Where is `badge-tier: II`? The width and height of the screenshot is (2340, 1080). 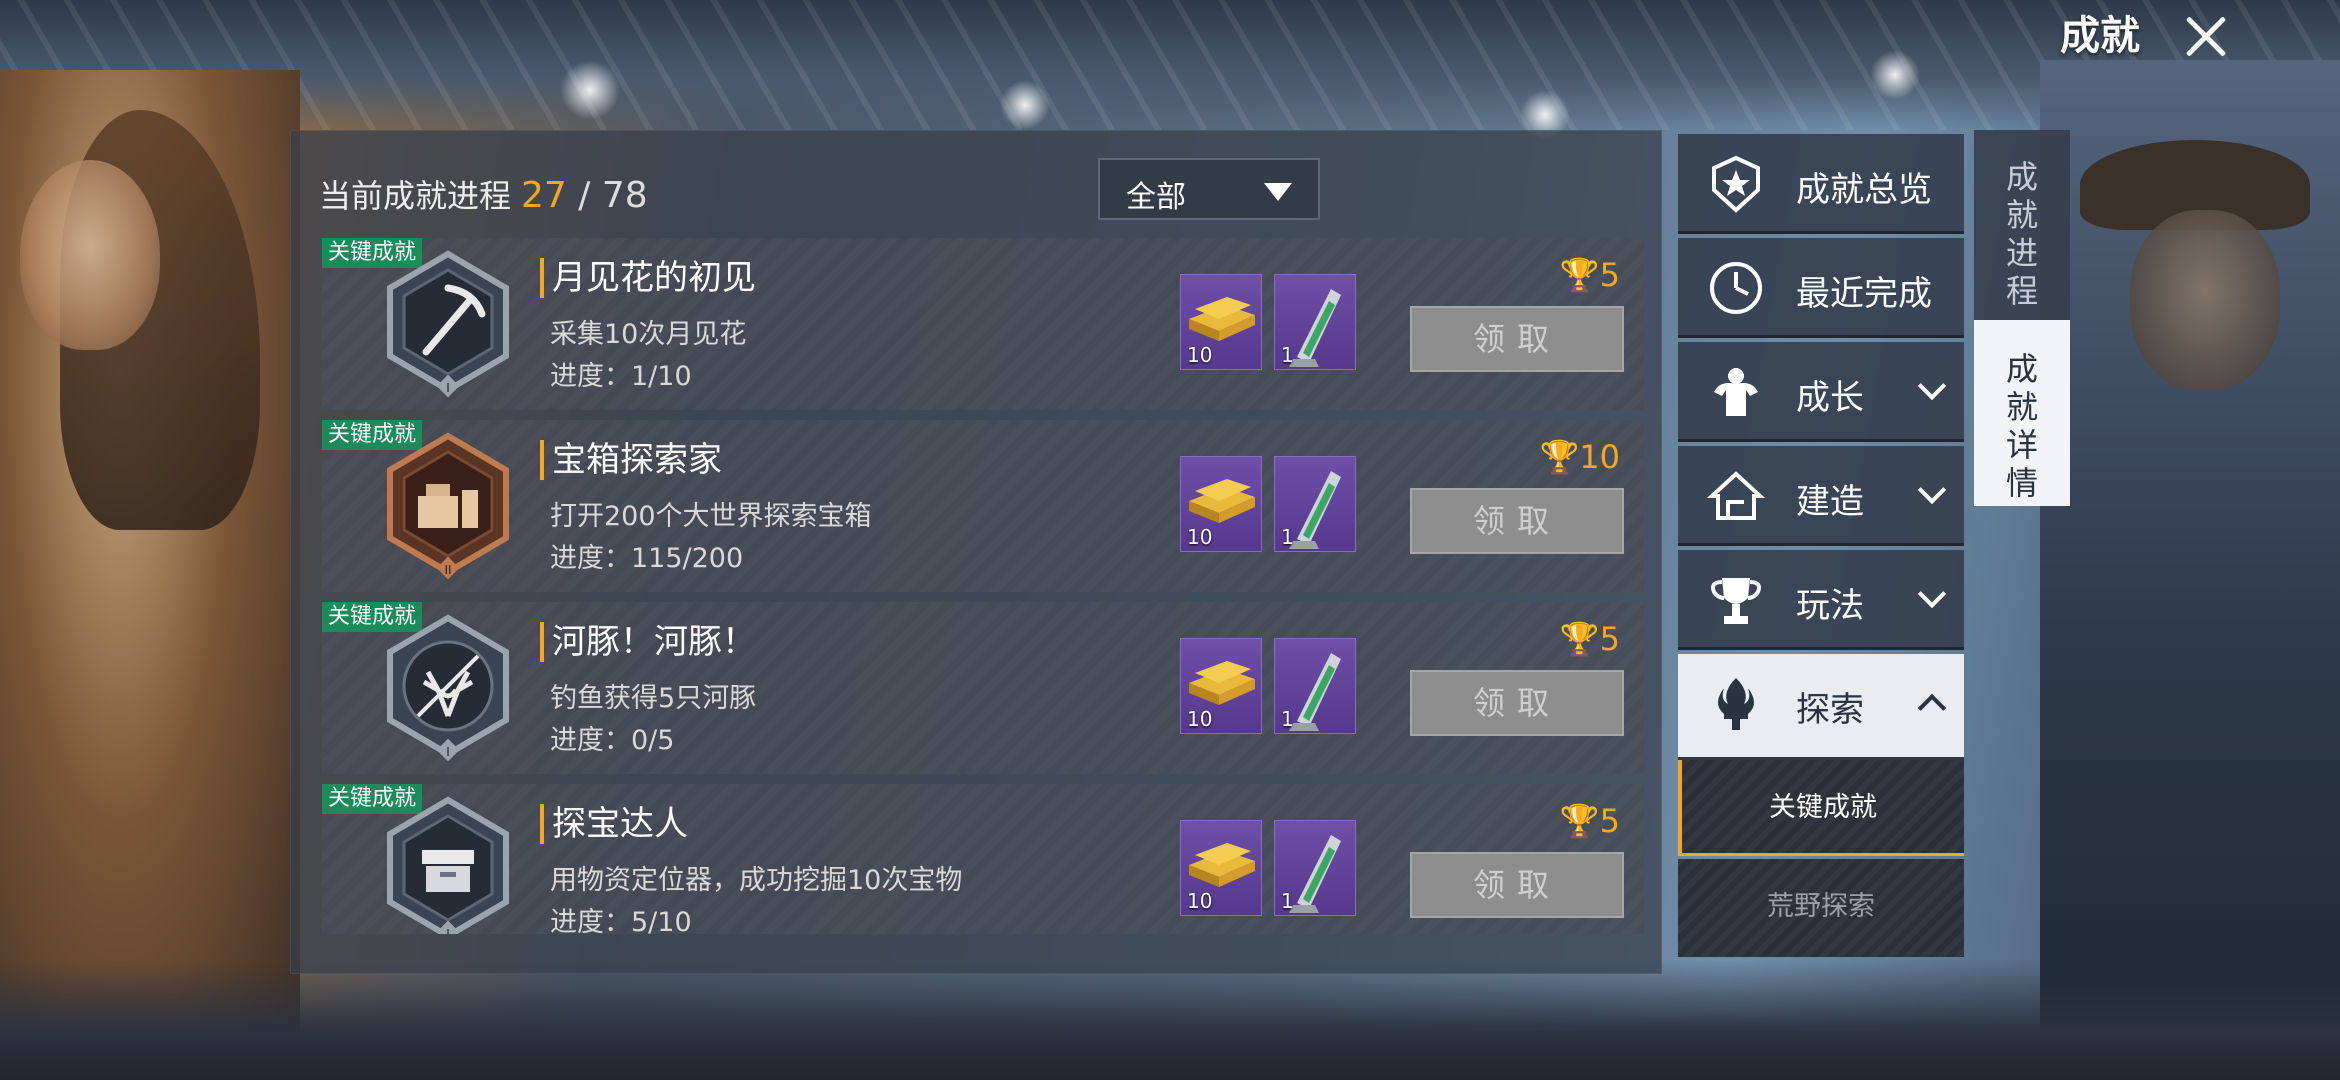
badge-tier: II is located at coordinates (447, 570).